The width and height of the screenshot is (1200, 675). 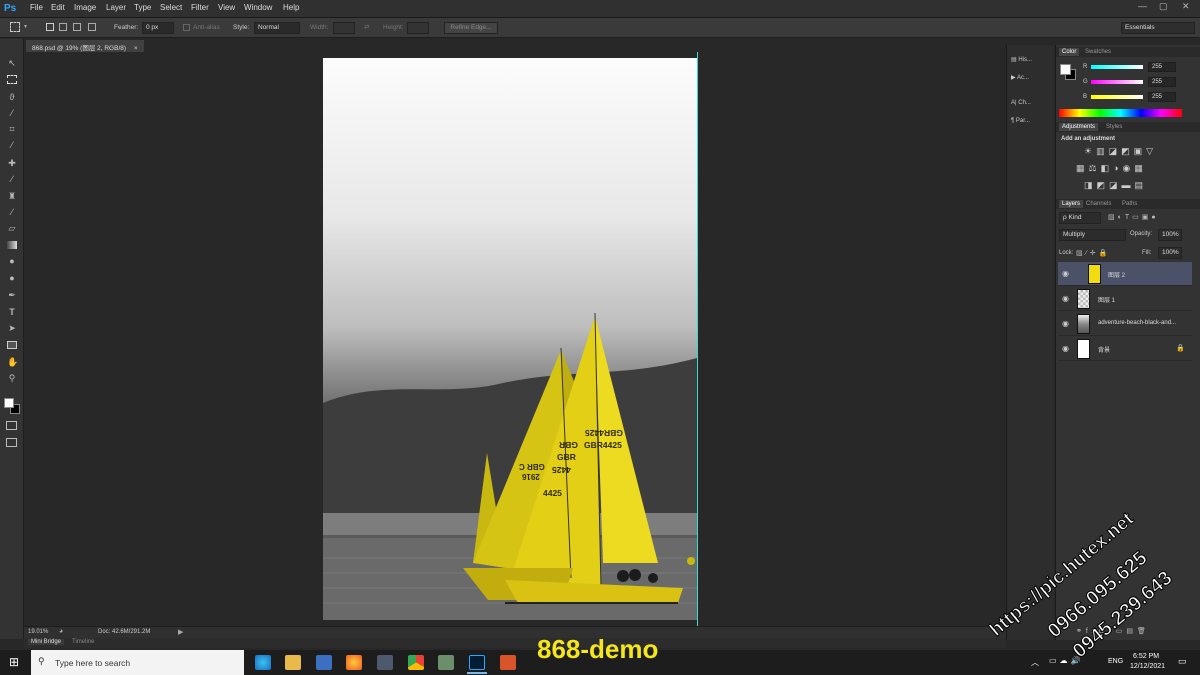 I want to click on workspace-select: Essentials, so click(x=1158, y=28).